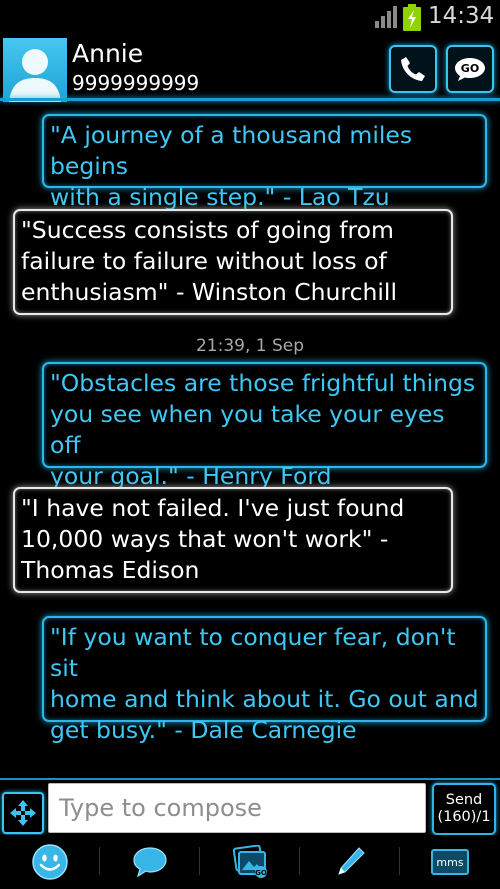  I want to click on mms-icon: mms, so click(450, 862).